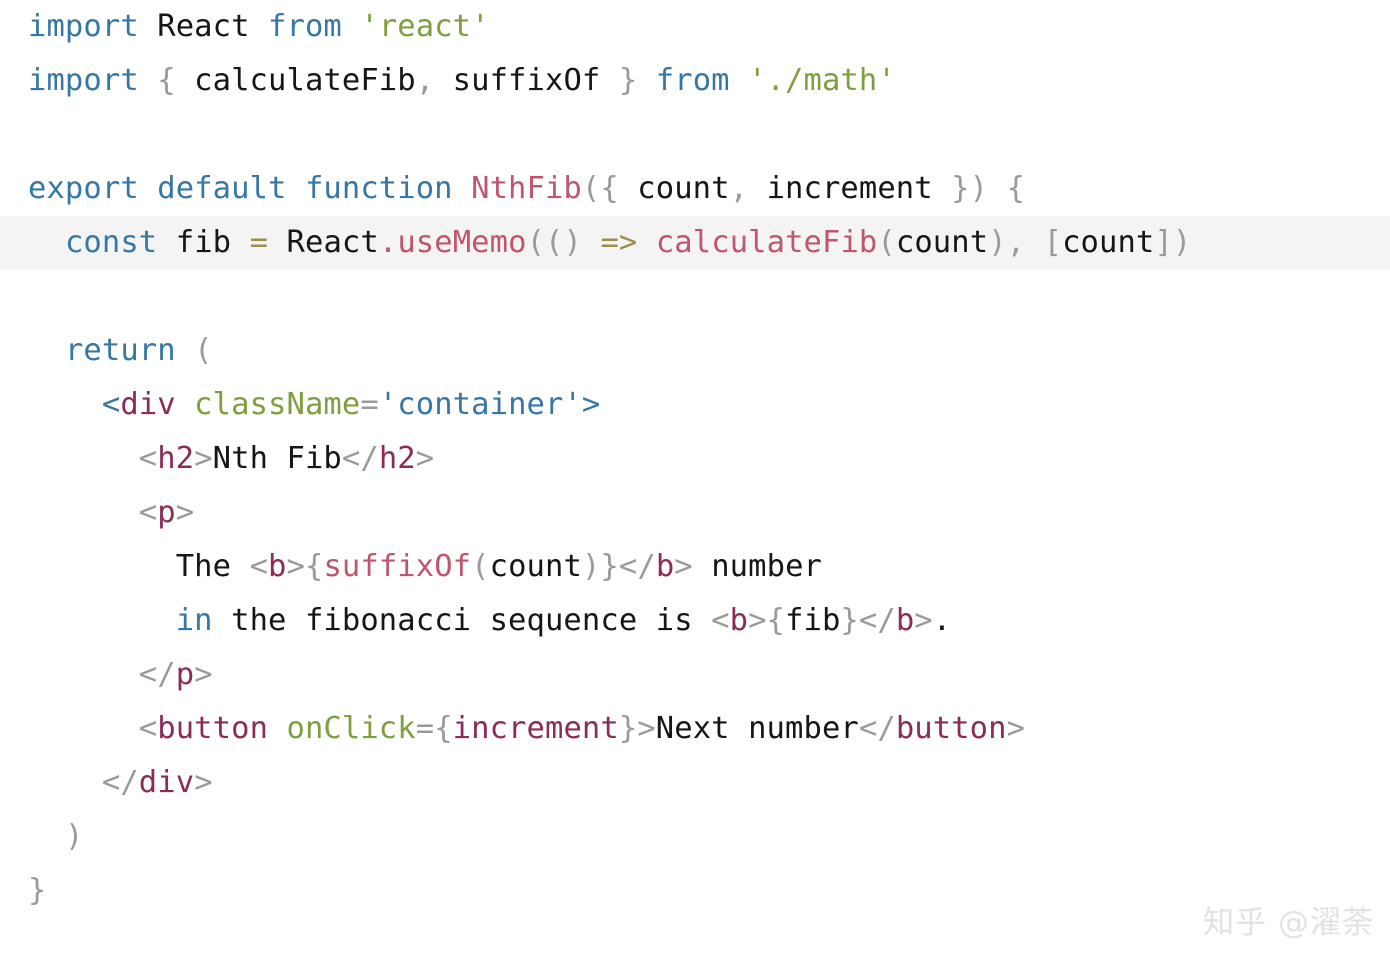 The image size is (1390, 964). I want to click on token-jsx-text-nth-fib: Nth Fib, so click(277, 458).